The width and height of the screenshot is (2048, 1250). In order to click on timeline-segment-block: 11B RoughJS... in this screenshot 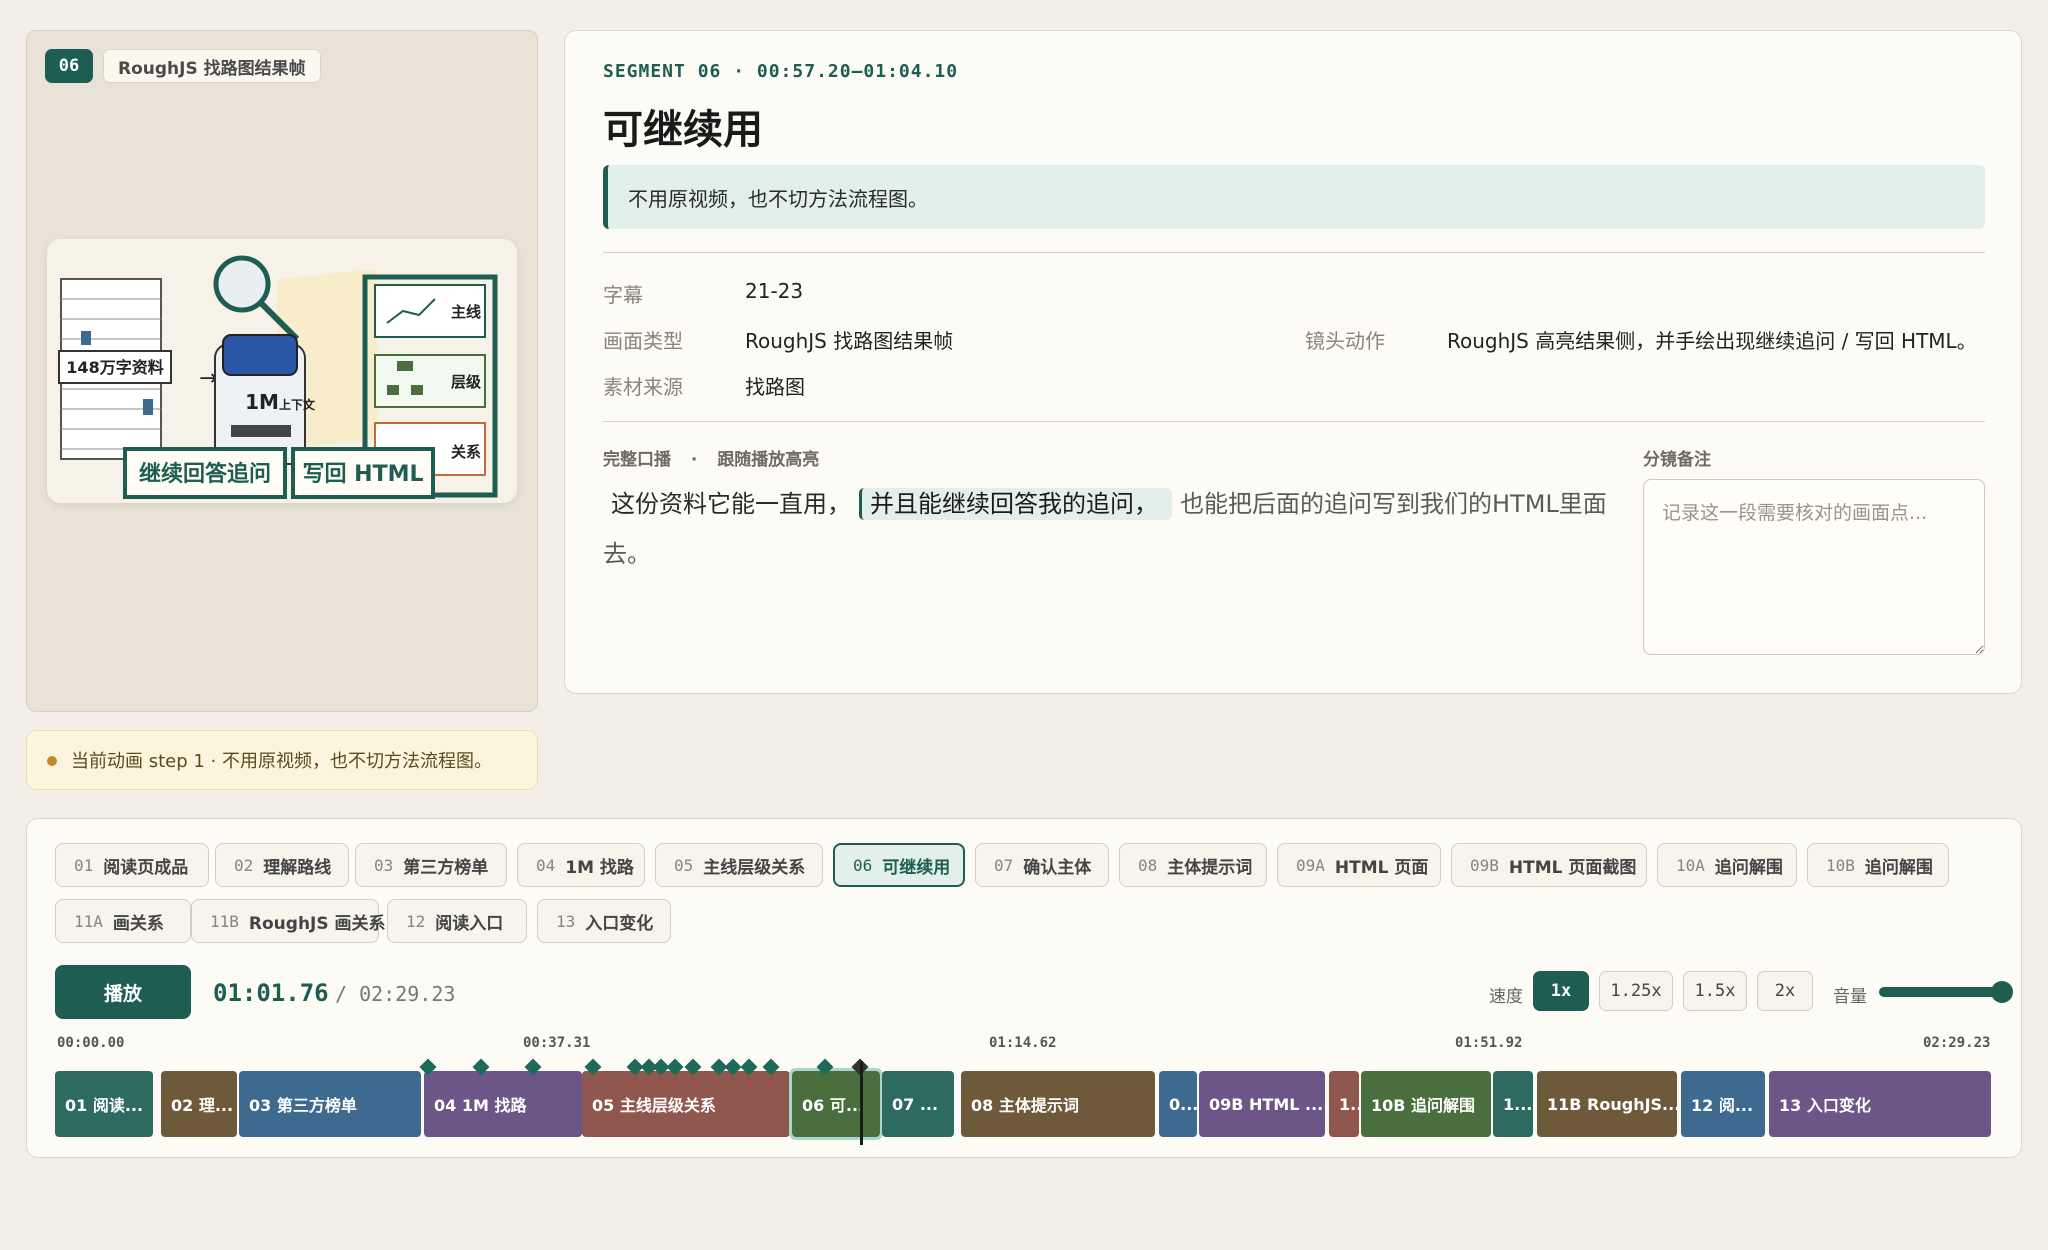, I will do `click(1607, 1104)`.